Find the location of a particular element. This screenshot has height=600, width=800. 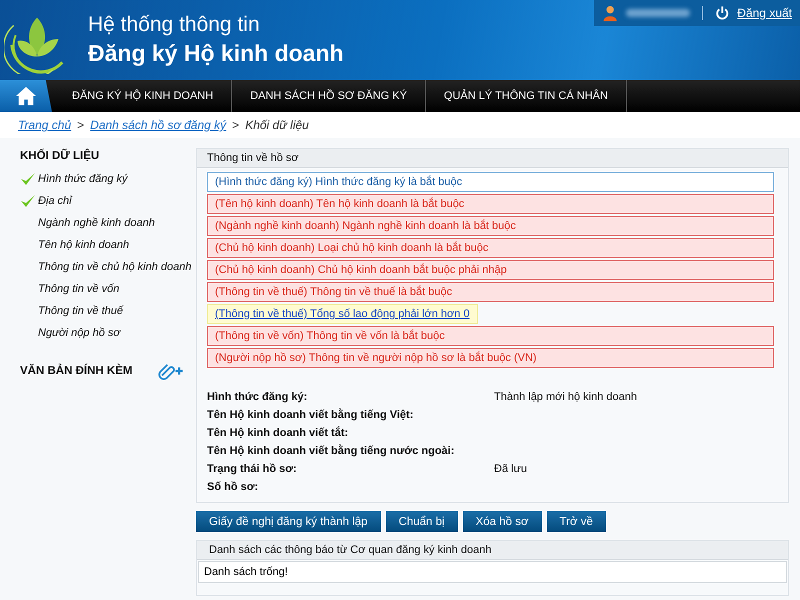

home-icon is located at coordinates (26, 96).